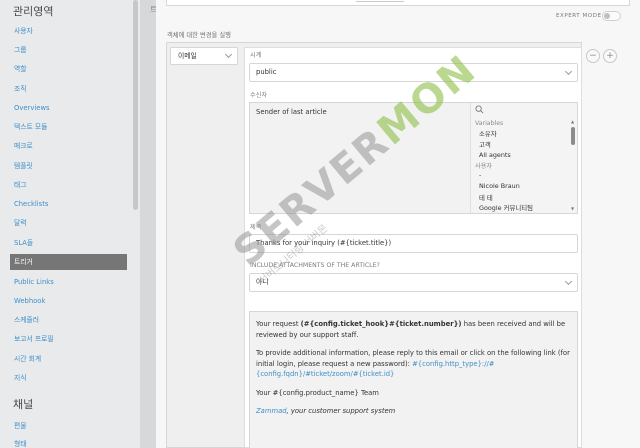 Image resolution: width=640 pixels, height=448 pixels. What do you see at coordinates (341, 411) in the screenshot?
I see `body-text: , your customer support system` at bounding box center [341, 411].